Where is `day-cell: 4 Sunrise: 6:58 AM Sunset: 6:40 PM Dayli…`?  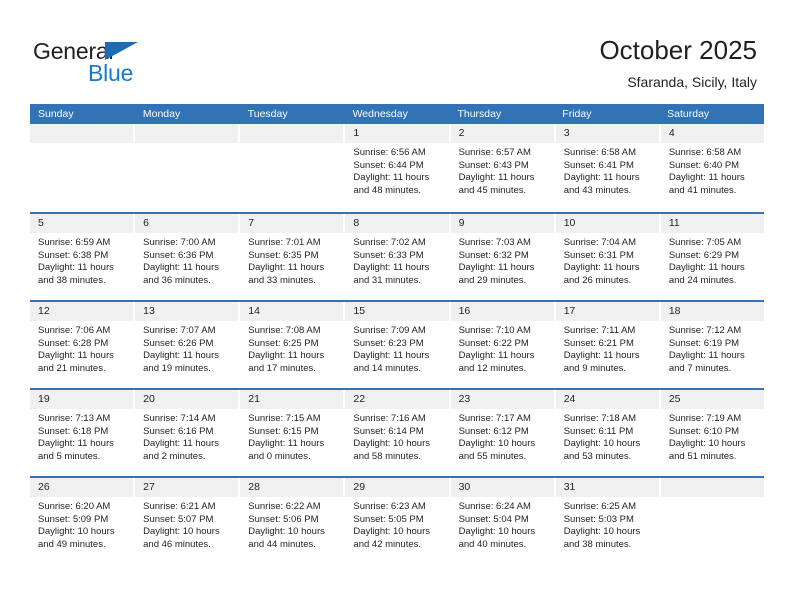
day-cell: 4 Sunrise: 6:58 AM Sunset: 6:40 PM Dayli… is located at coordinates (712, 168).